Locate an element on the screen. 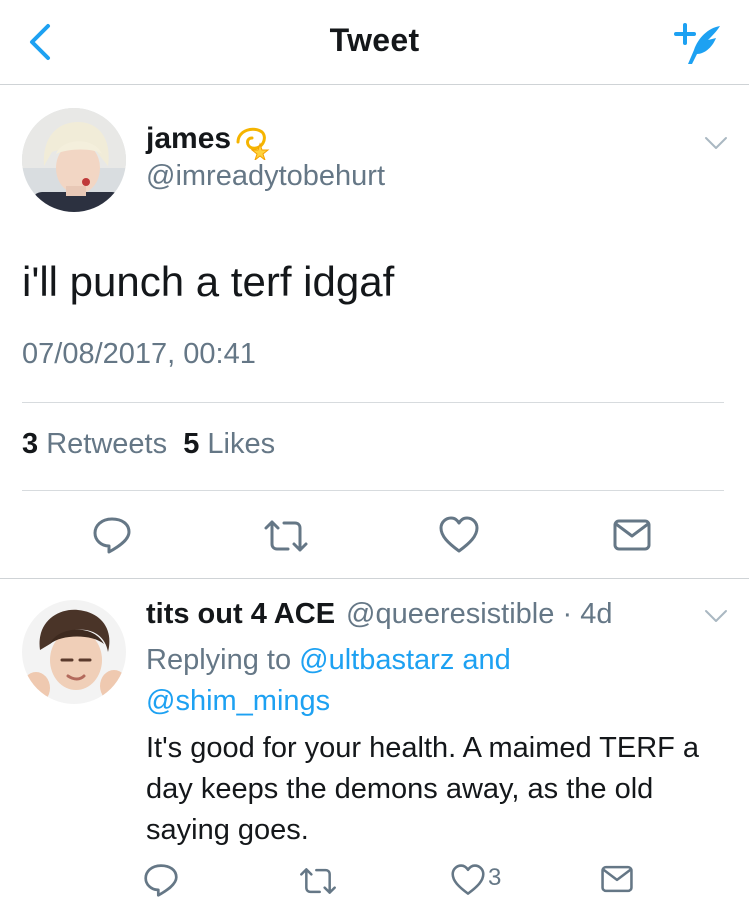  replying-prefix: Replying to is located at coordinates (219, 660).